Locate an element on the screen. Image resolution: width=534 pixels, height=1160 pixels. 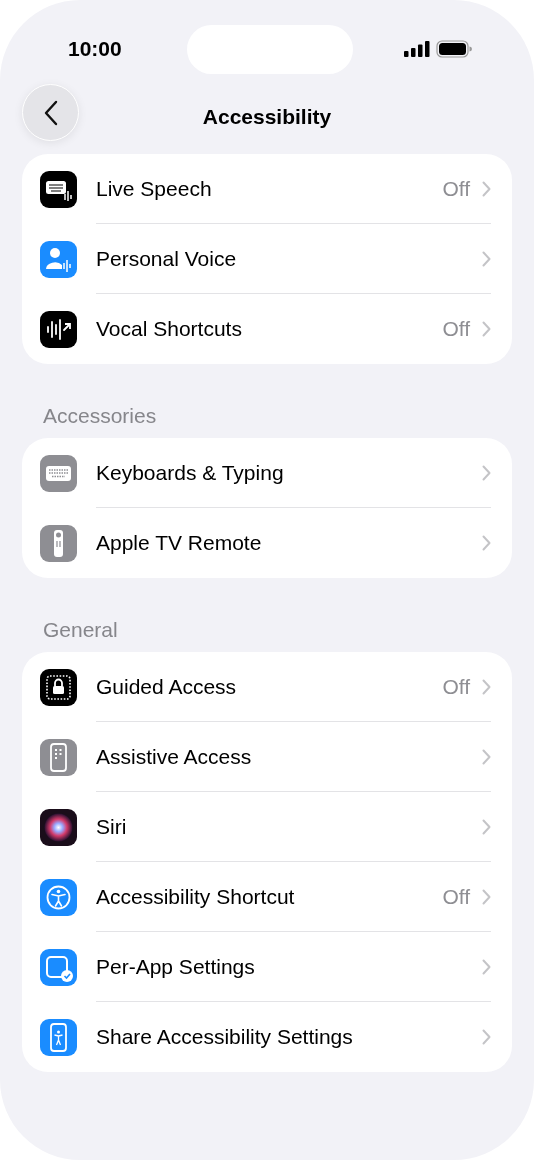
settings-row: Assistive Access is located at coordinates (267, 757).